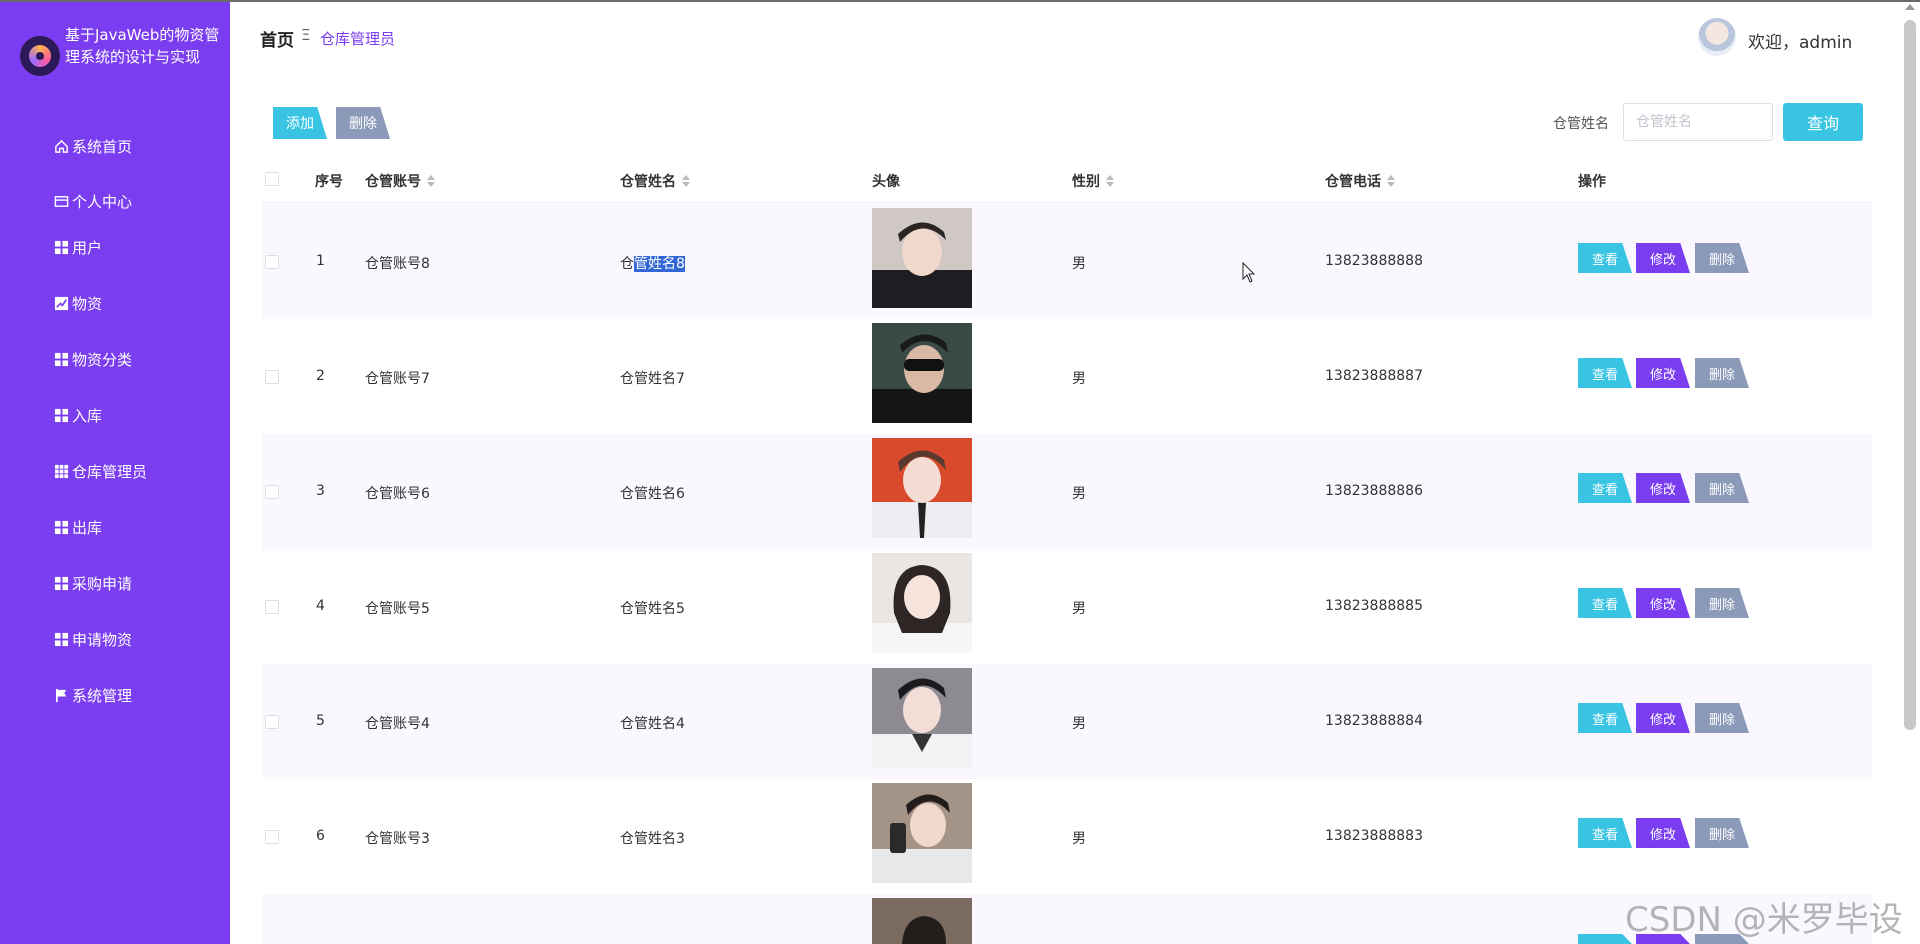 This screenshot has width=1920, height=944. Describe the element at coordinates (363, 123) in the screenshot. I see `batch-delete-button: 删除` at that location.